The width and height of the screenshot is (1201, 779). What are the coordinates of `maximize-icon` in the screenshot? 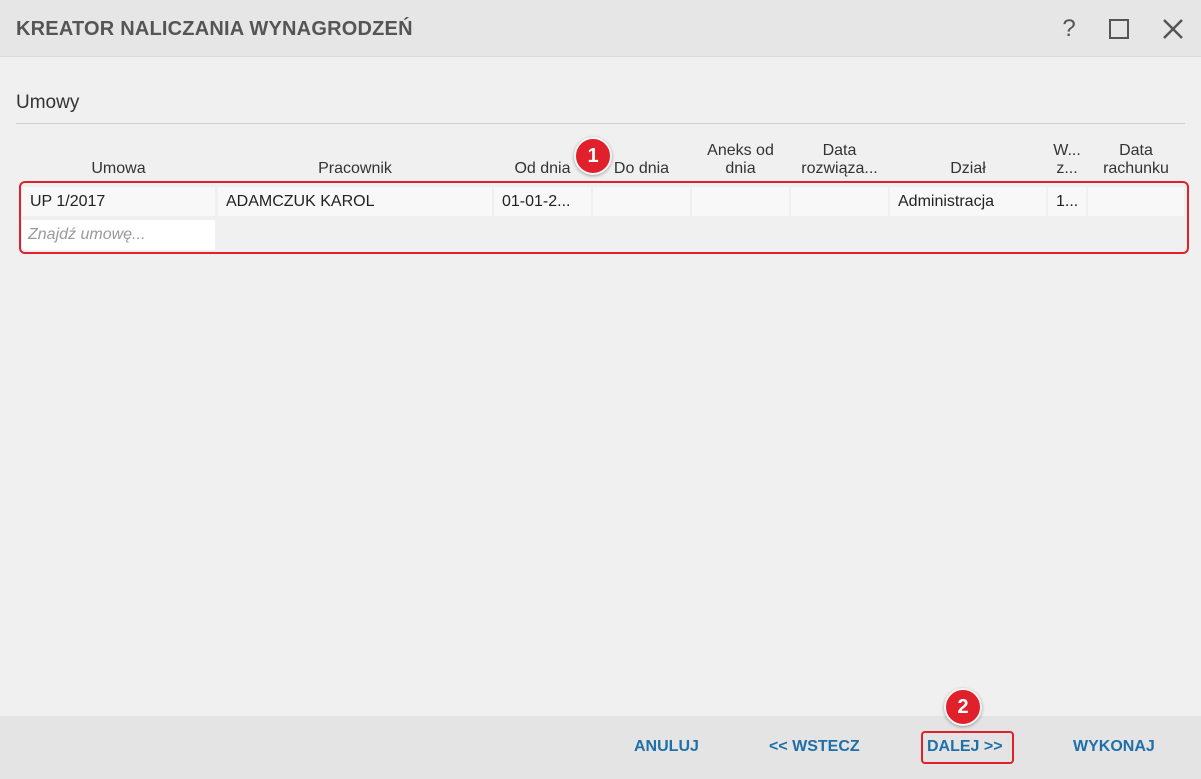 It's located at (1119, 29).